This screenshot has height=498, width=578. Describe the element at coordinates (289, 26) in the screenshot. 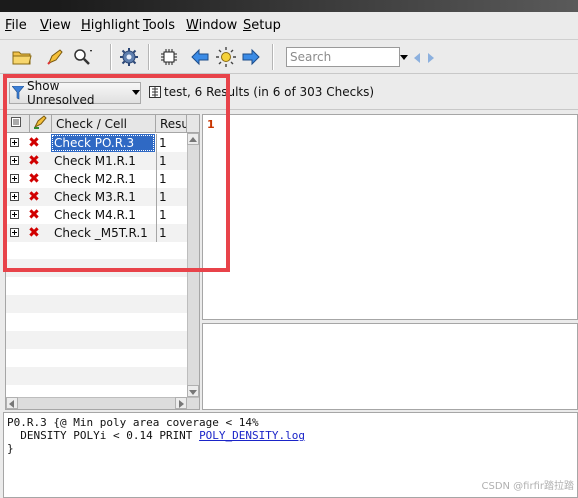

I see `menu-bar: File View Highlight Tools Window Setup` at that location.